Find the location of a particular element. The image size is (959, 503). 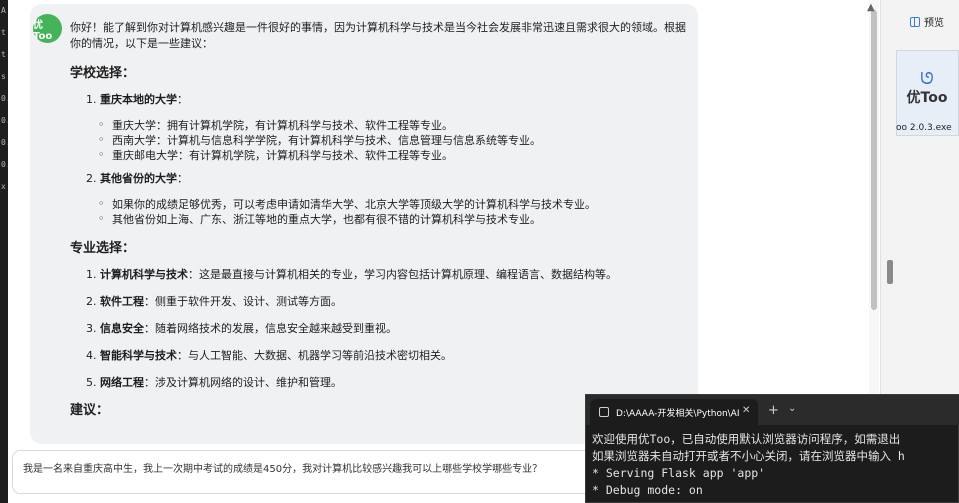

item-desc: ：与人工智能、大数据、机器学习等前沿技术密切相关。 is located at coordinates (314, 355).